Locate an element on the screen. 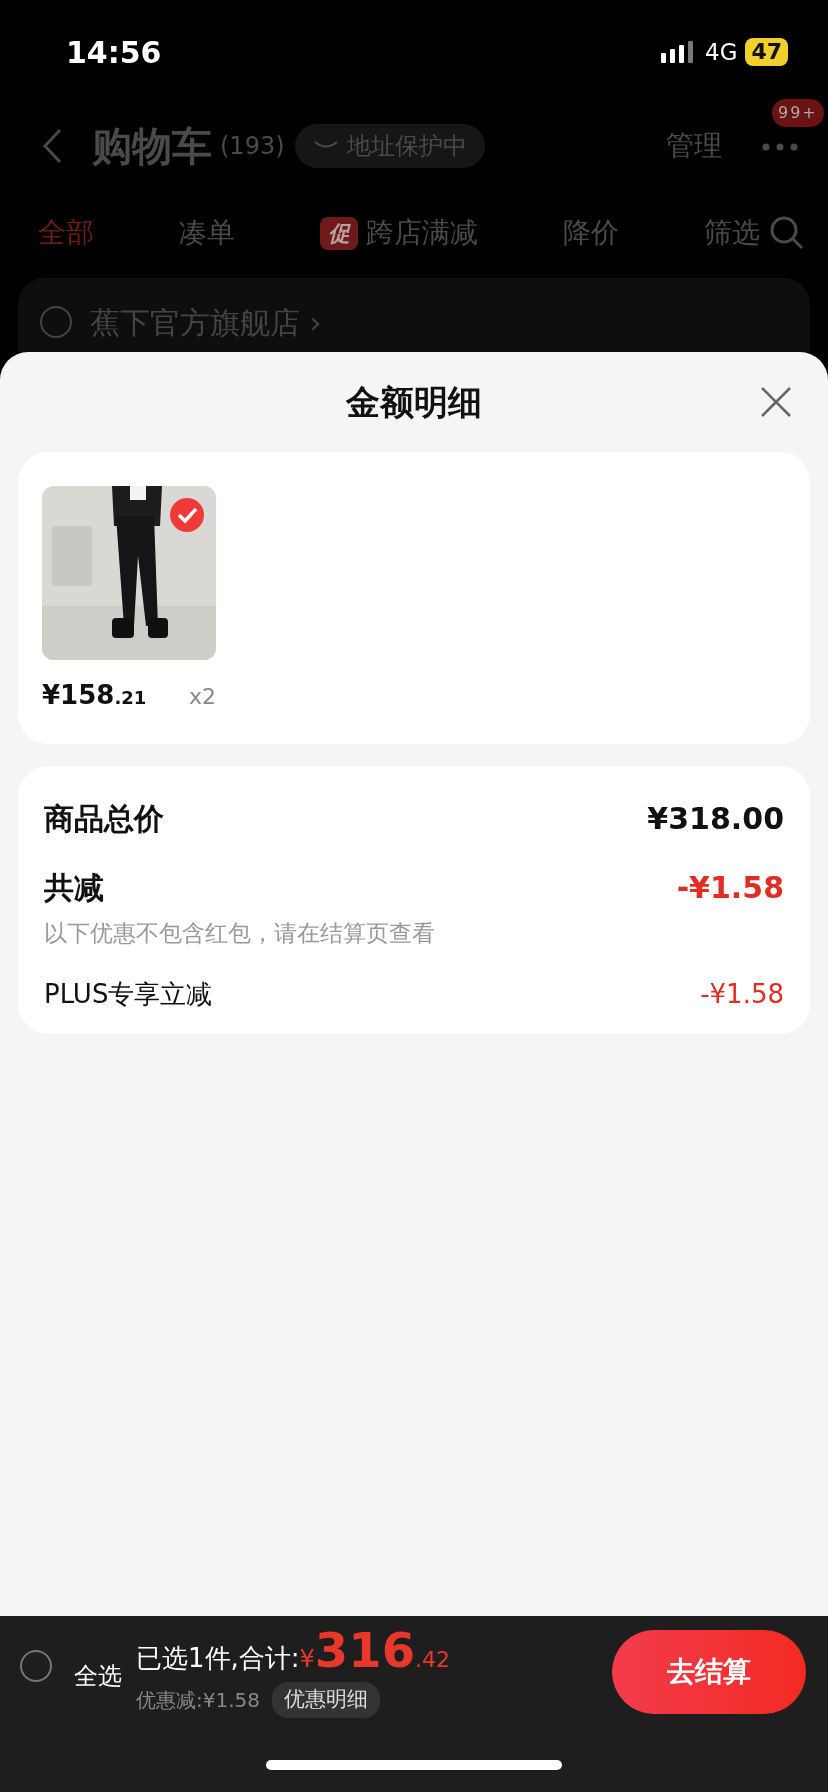 The height and width of the screenshot is (1792, 828). summary-amount: ¥318.00 is located at coordinates (715, 819).